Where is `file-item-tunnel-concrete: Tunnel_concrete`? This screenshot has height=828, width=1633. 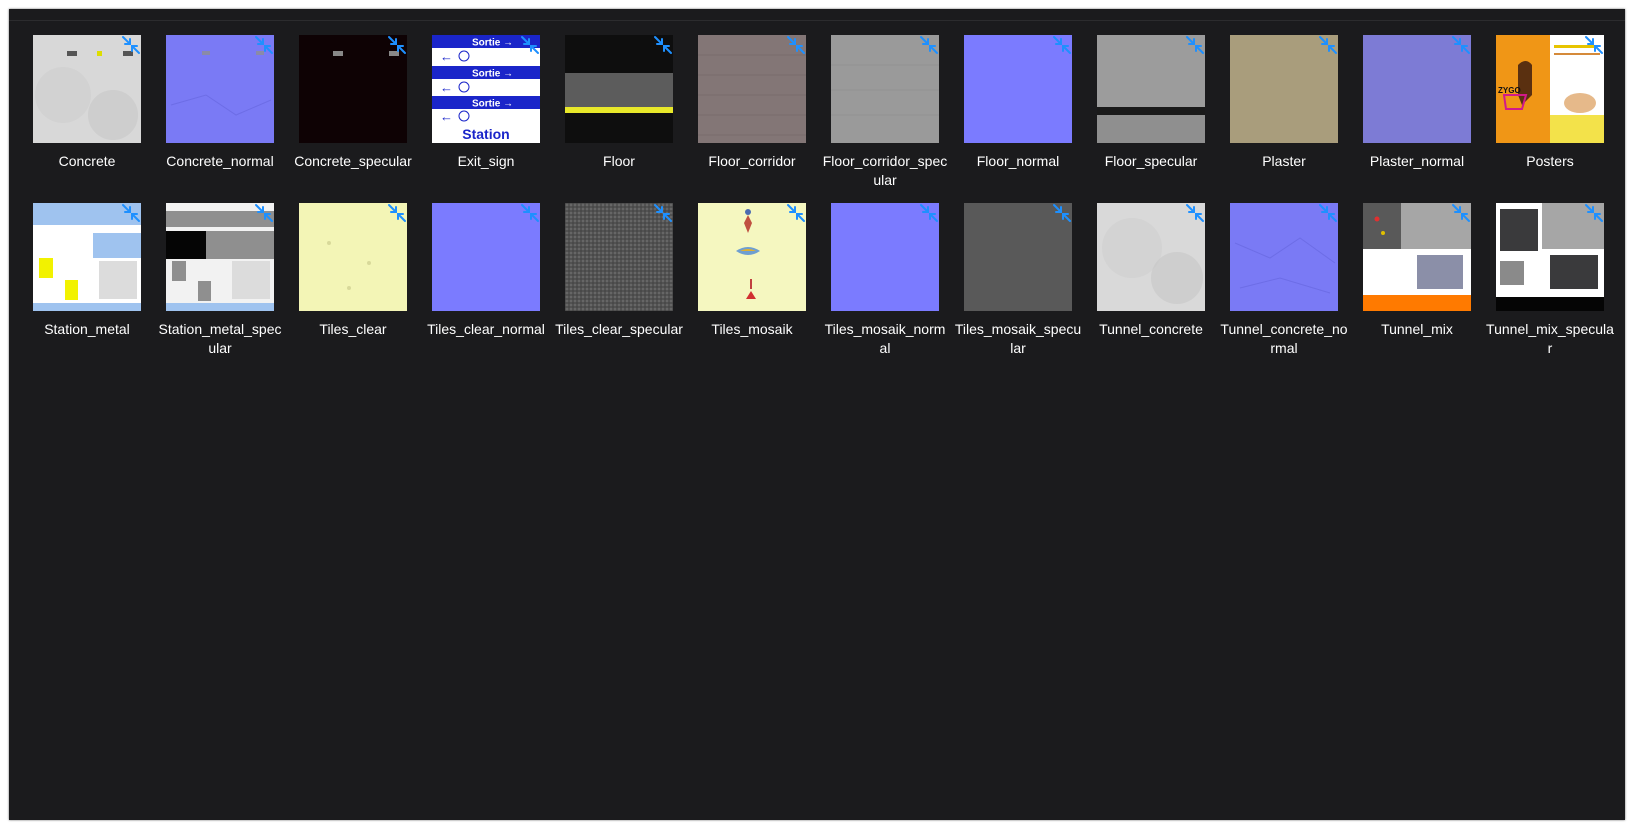
file-item-tunnel-concrete: Tunnel_concrete is located at coordinates (1151, 286).